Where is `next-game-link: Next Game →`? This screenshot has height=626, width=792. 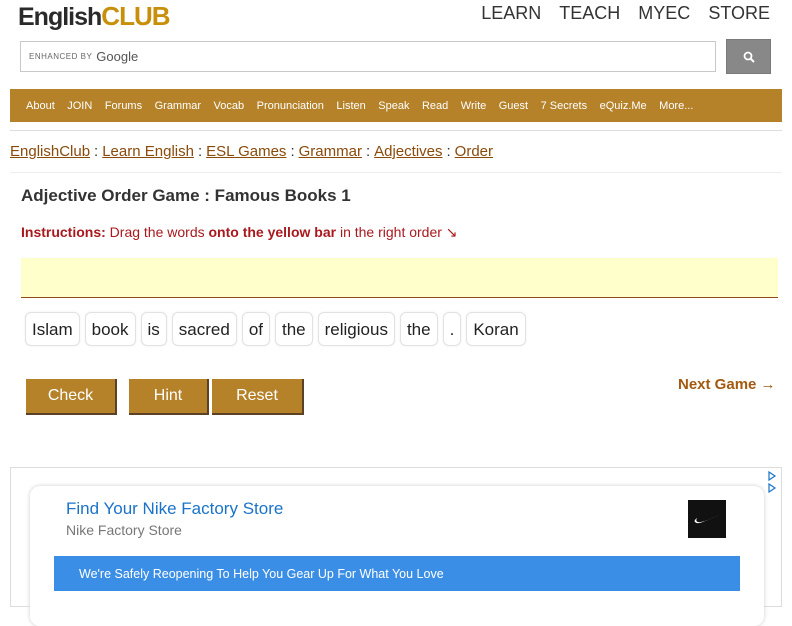
next-game-link: Next Game → is located at coordinates (727, 384).